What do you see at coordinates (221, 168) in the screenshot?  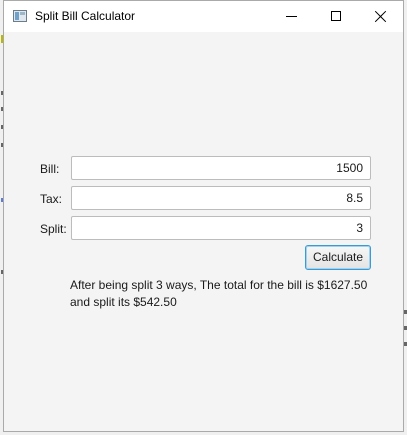 I see `bill-input: 1500` at bounding box center [221, 168].